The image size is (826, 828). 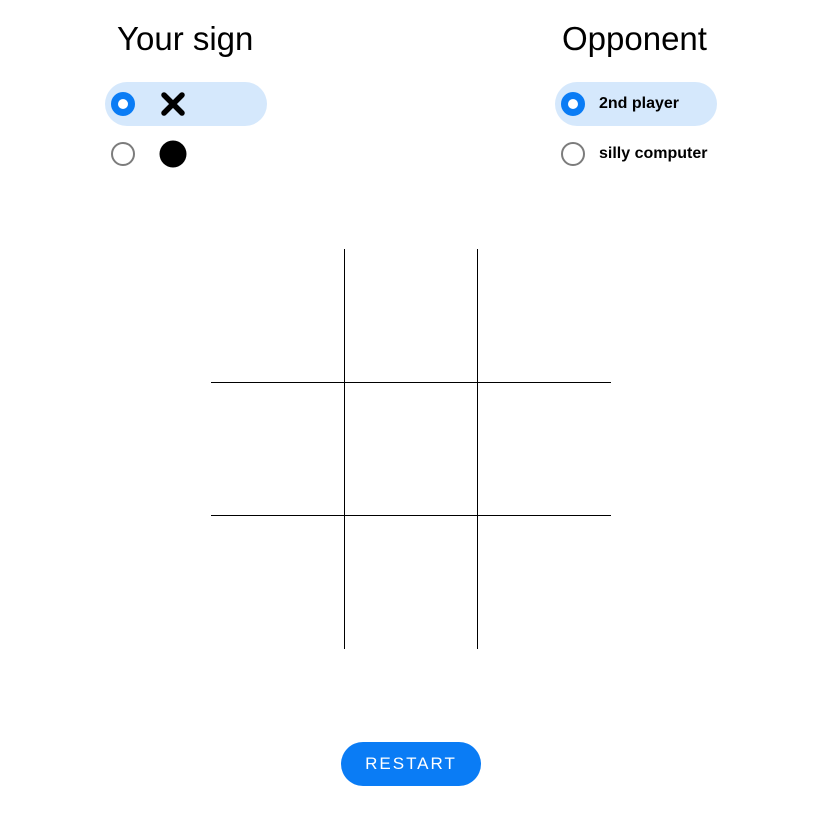 I want to click on your-sign-heading: Your sign, so click(x=185, y=38).